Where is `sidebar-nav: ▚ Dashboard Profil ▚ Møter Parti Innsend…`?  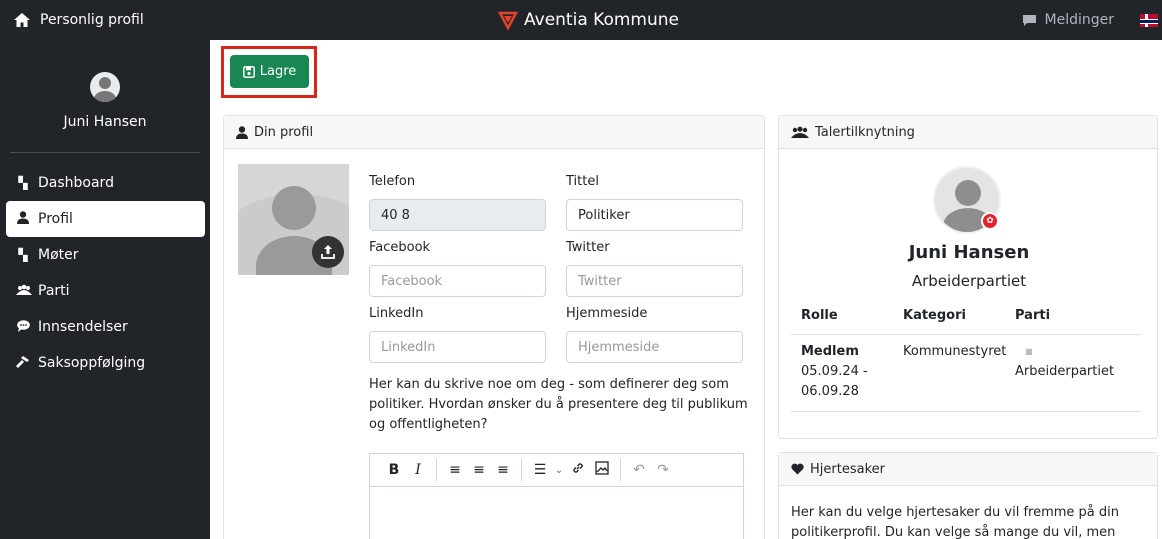
sidebar-nav: ▚ Dashboard Profil ▚ Møter Parti Innsend… is located at coordinates (105, 273).